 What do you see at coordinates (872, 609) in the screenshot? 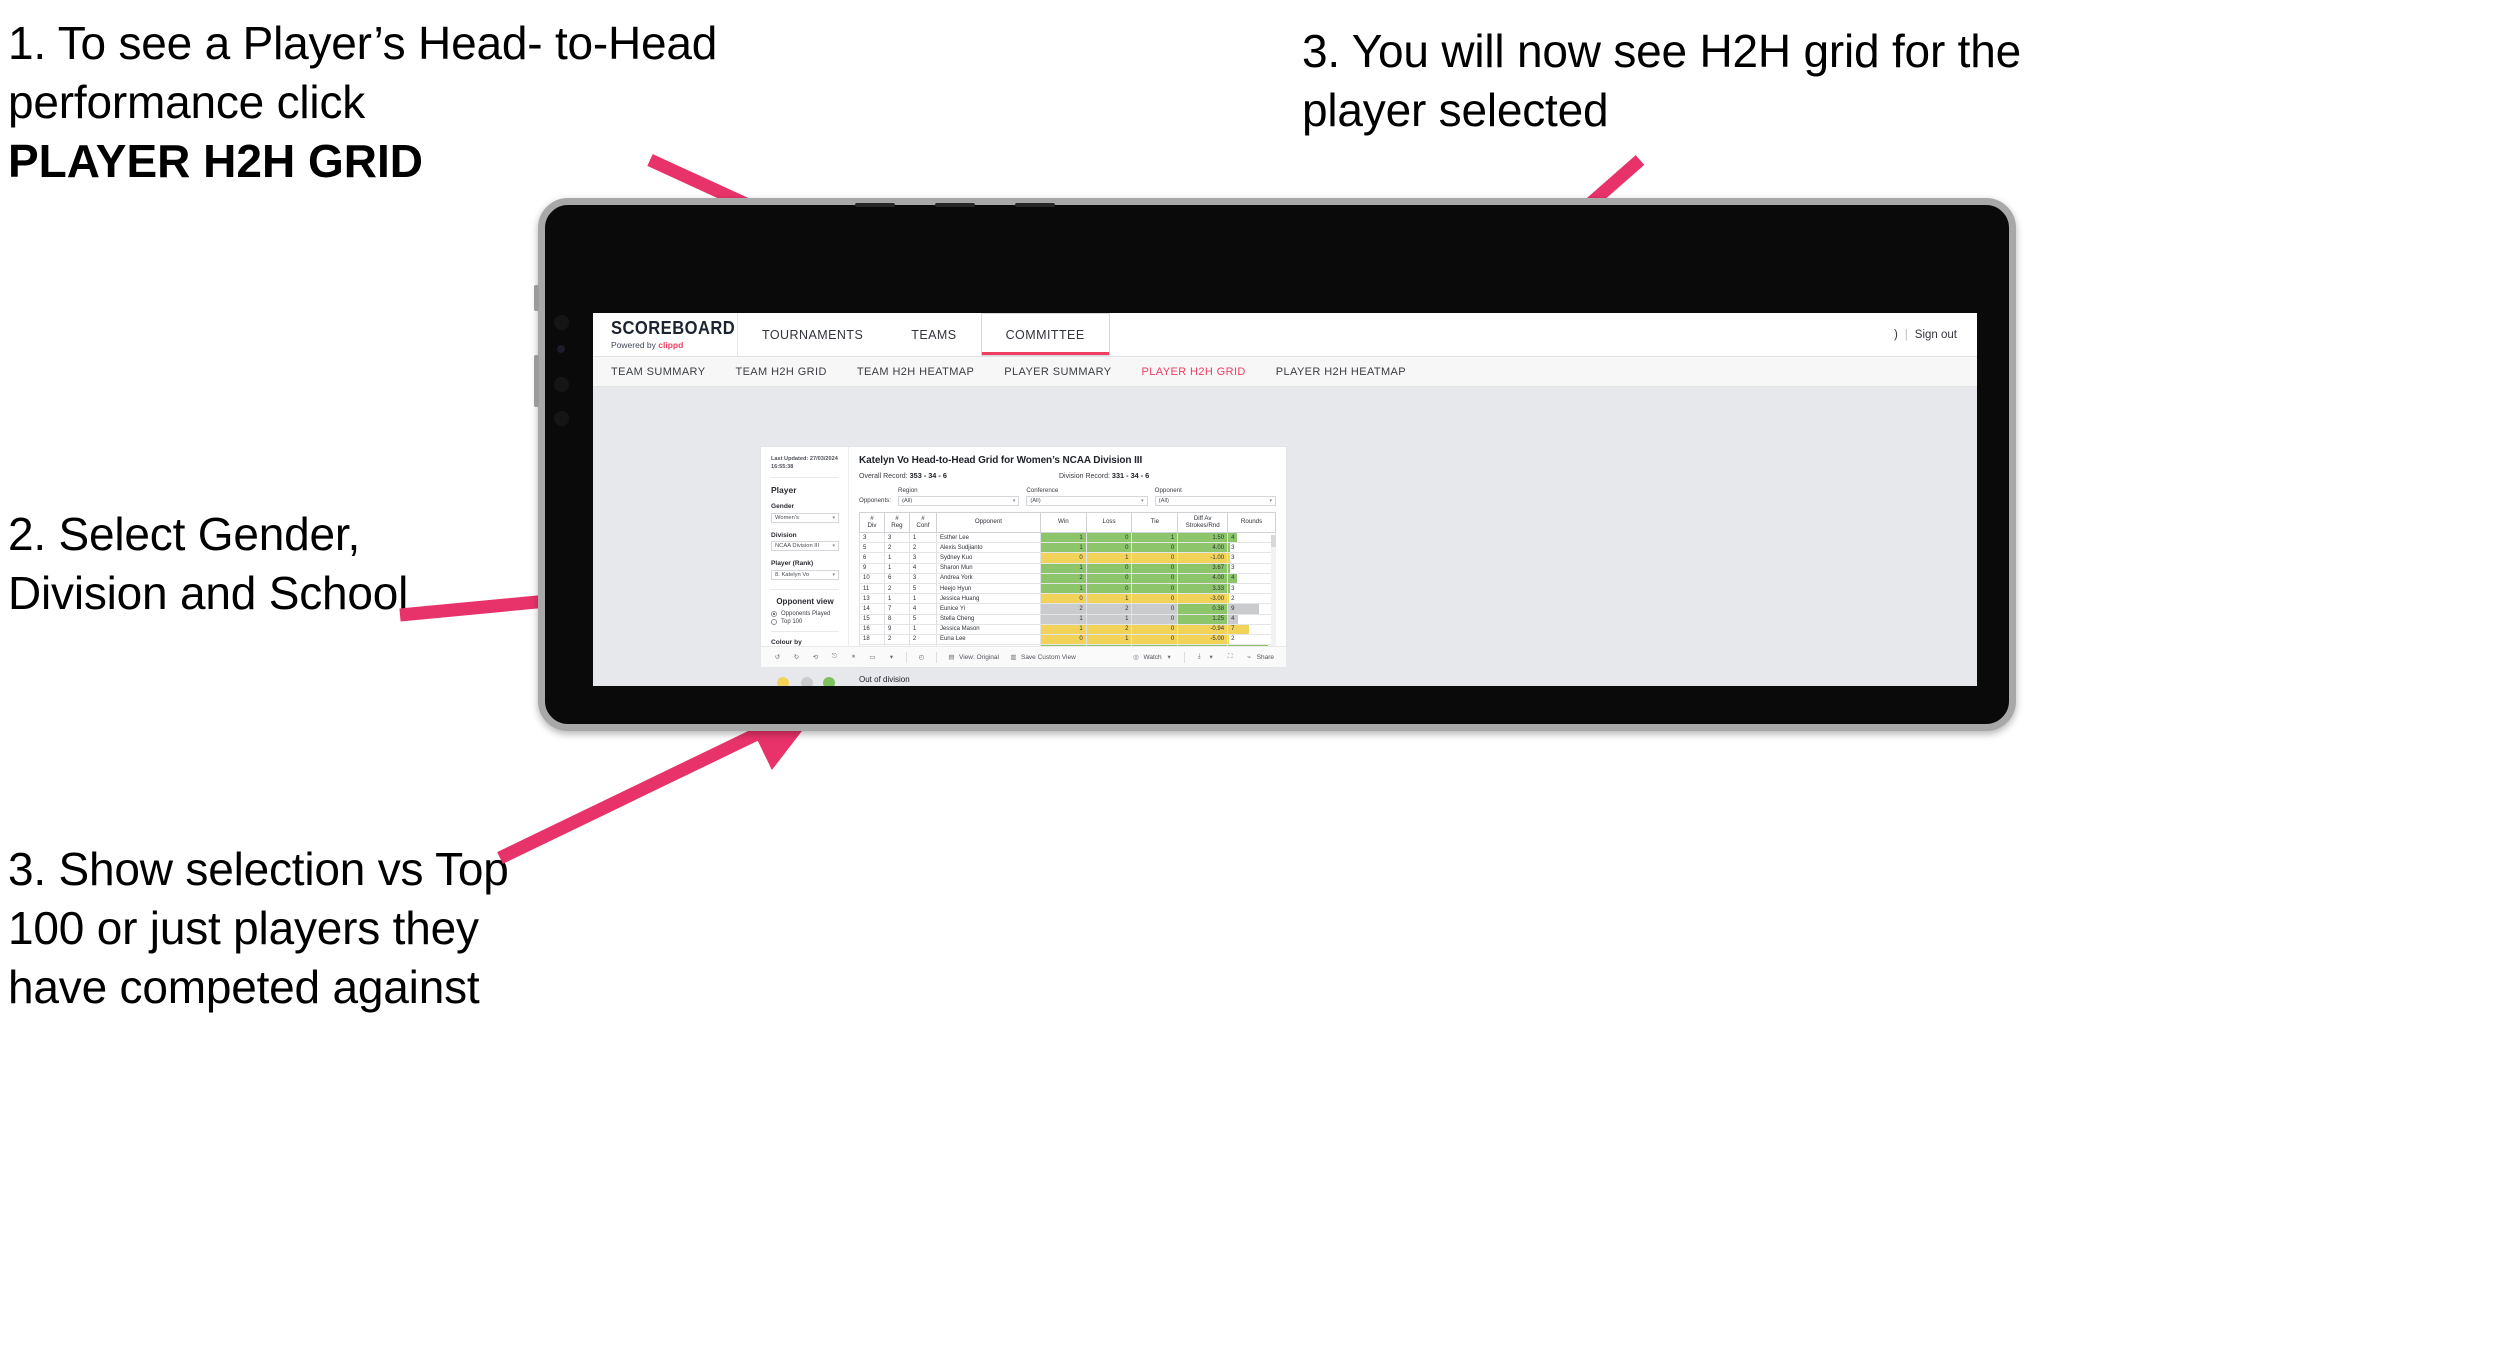
I see `cell-div: 14` at bounding box center [872, 609].